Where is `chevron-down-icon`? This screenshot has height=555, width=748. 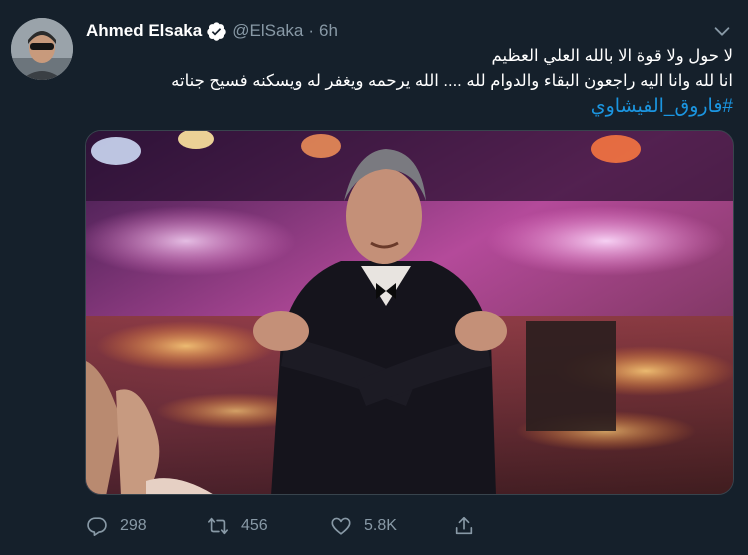 chevron-down-icon is located at coordinates (722, 31).